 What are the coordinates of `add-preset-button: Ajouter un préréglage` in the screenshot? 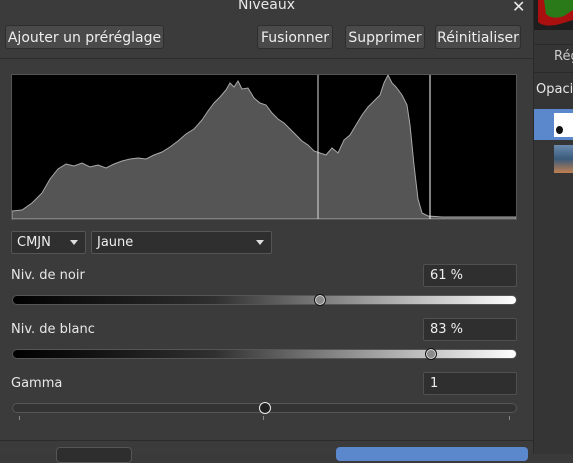 It's located at (84, 37).